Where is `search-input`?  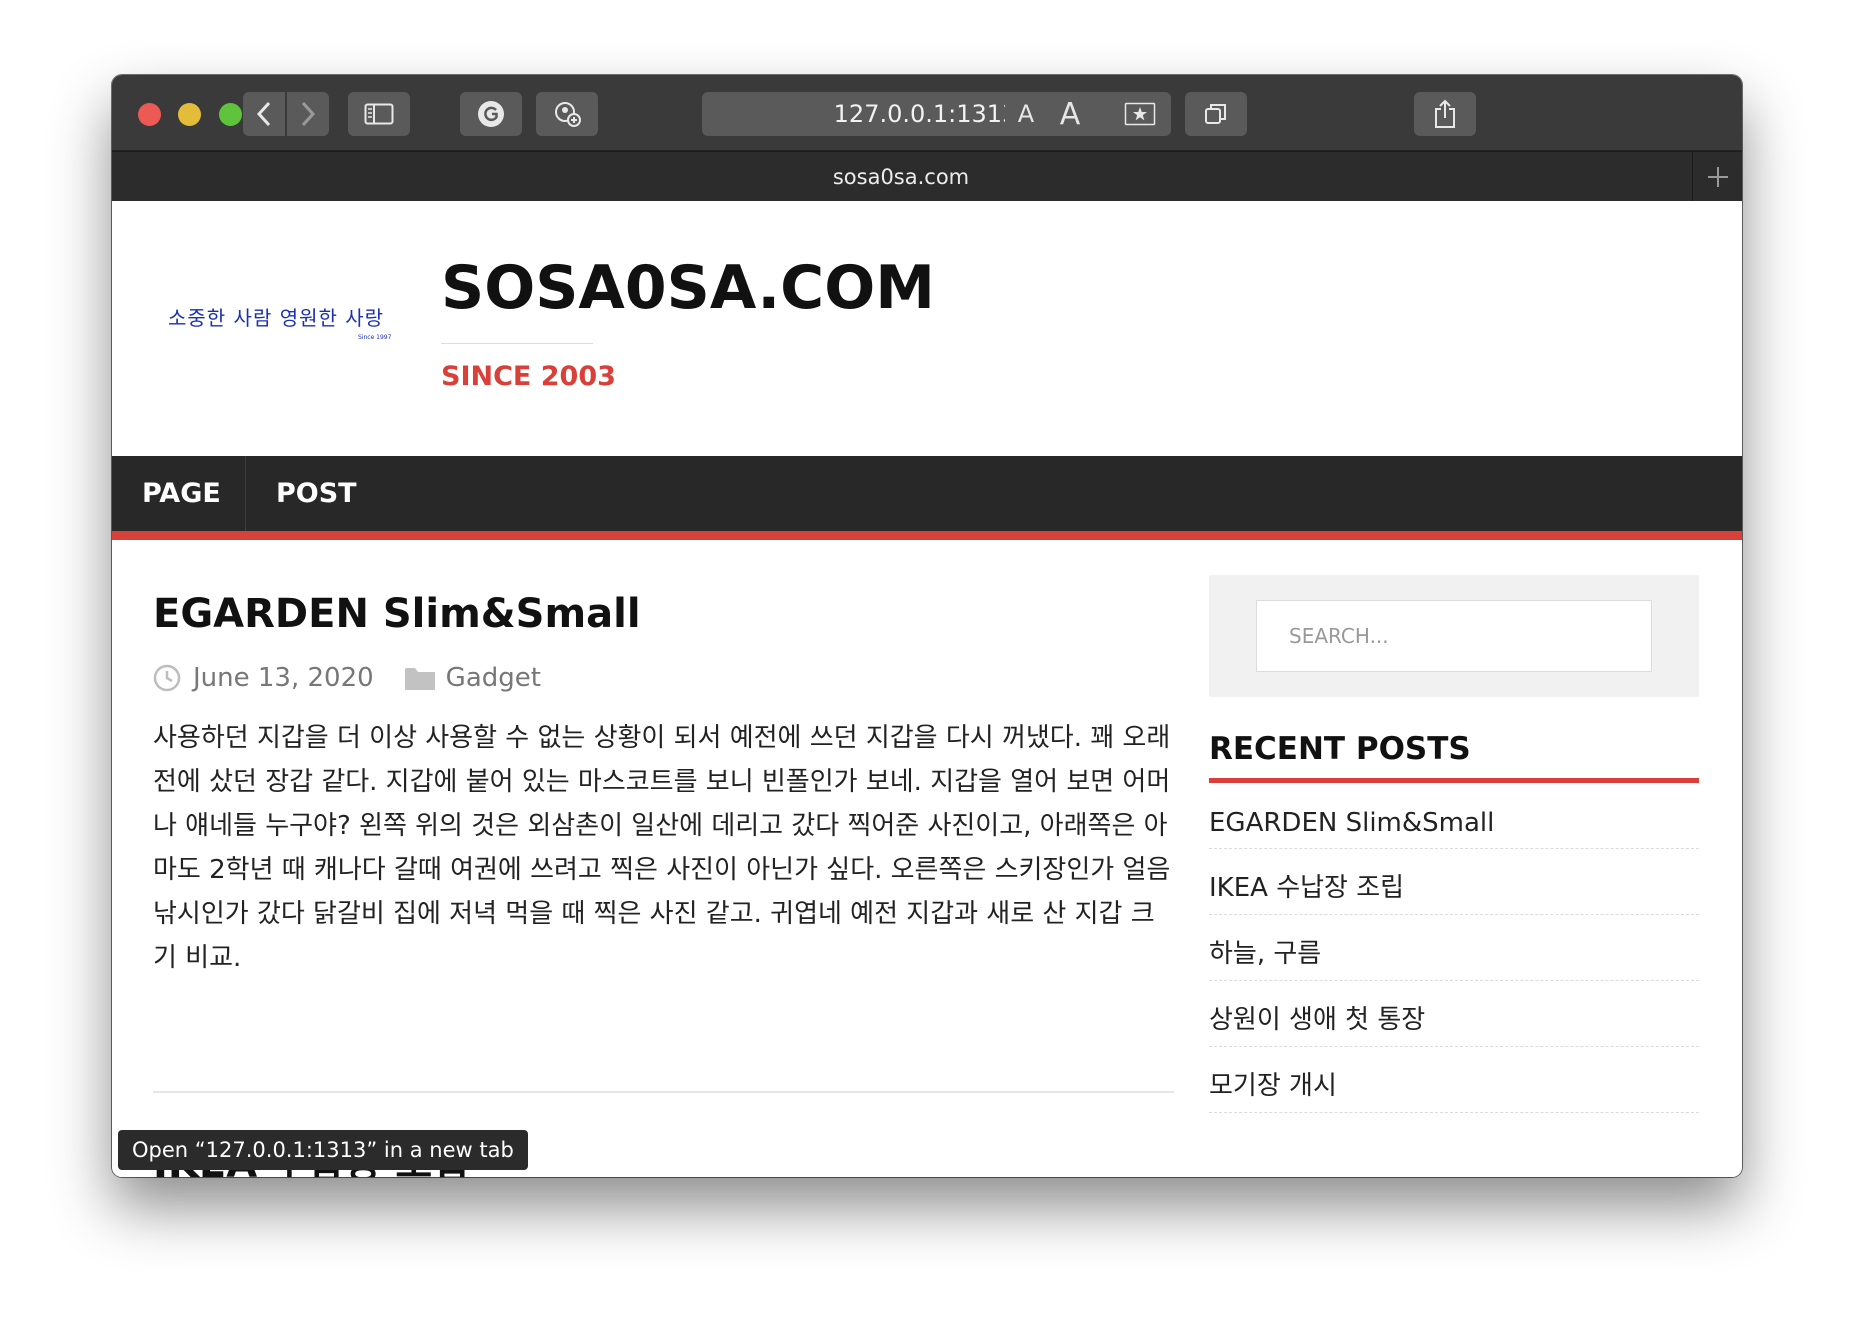
search-input is located at coordinates (1454, 636).